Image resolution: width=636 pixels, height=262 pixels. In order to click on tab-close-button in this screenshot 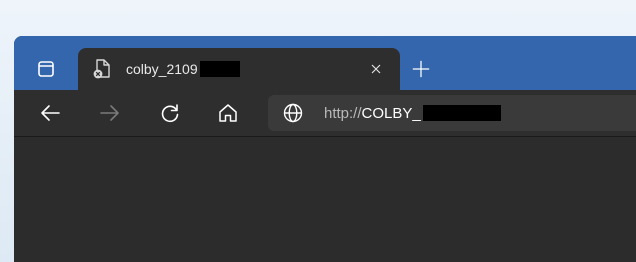, I will do `click(376, 69)`.